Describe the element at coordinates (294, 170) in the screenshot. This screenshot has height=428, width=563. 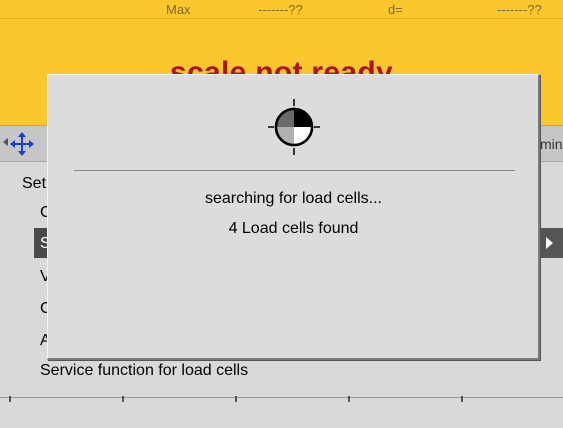
I see `dialog-separator` at that location.